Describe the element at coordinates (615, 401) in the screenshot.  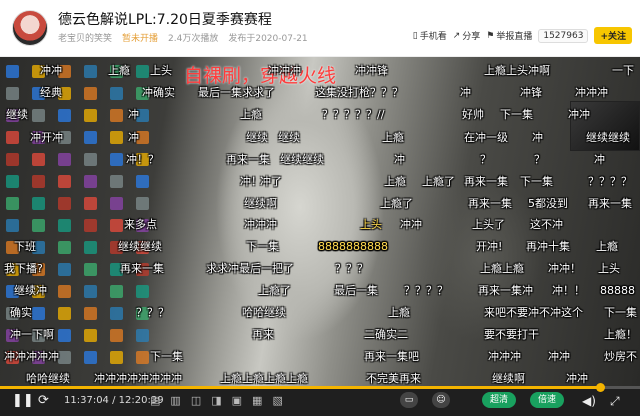
I see `fullscreen-icon: ⤢` at that location.